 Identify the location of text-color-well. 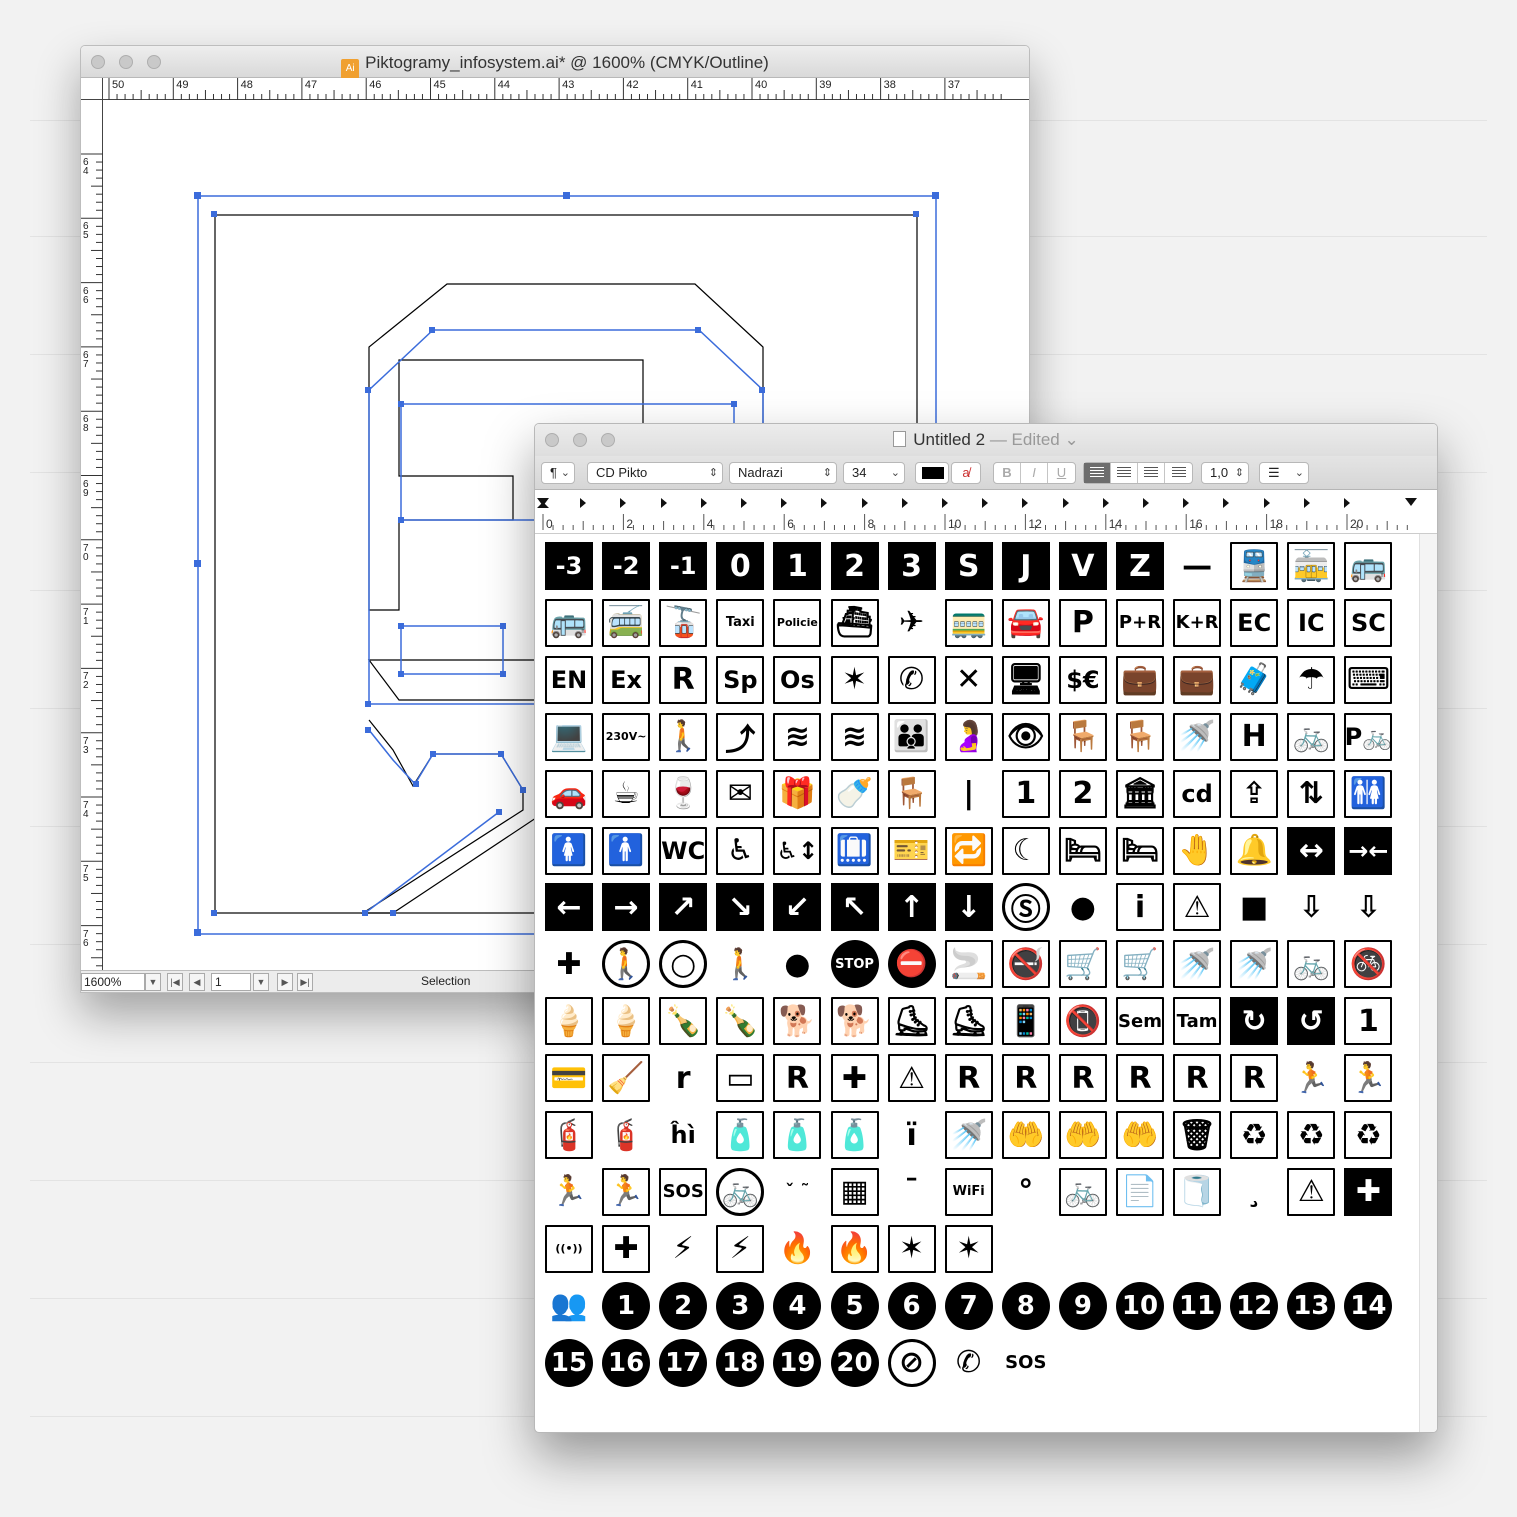
(932, 473).